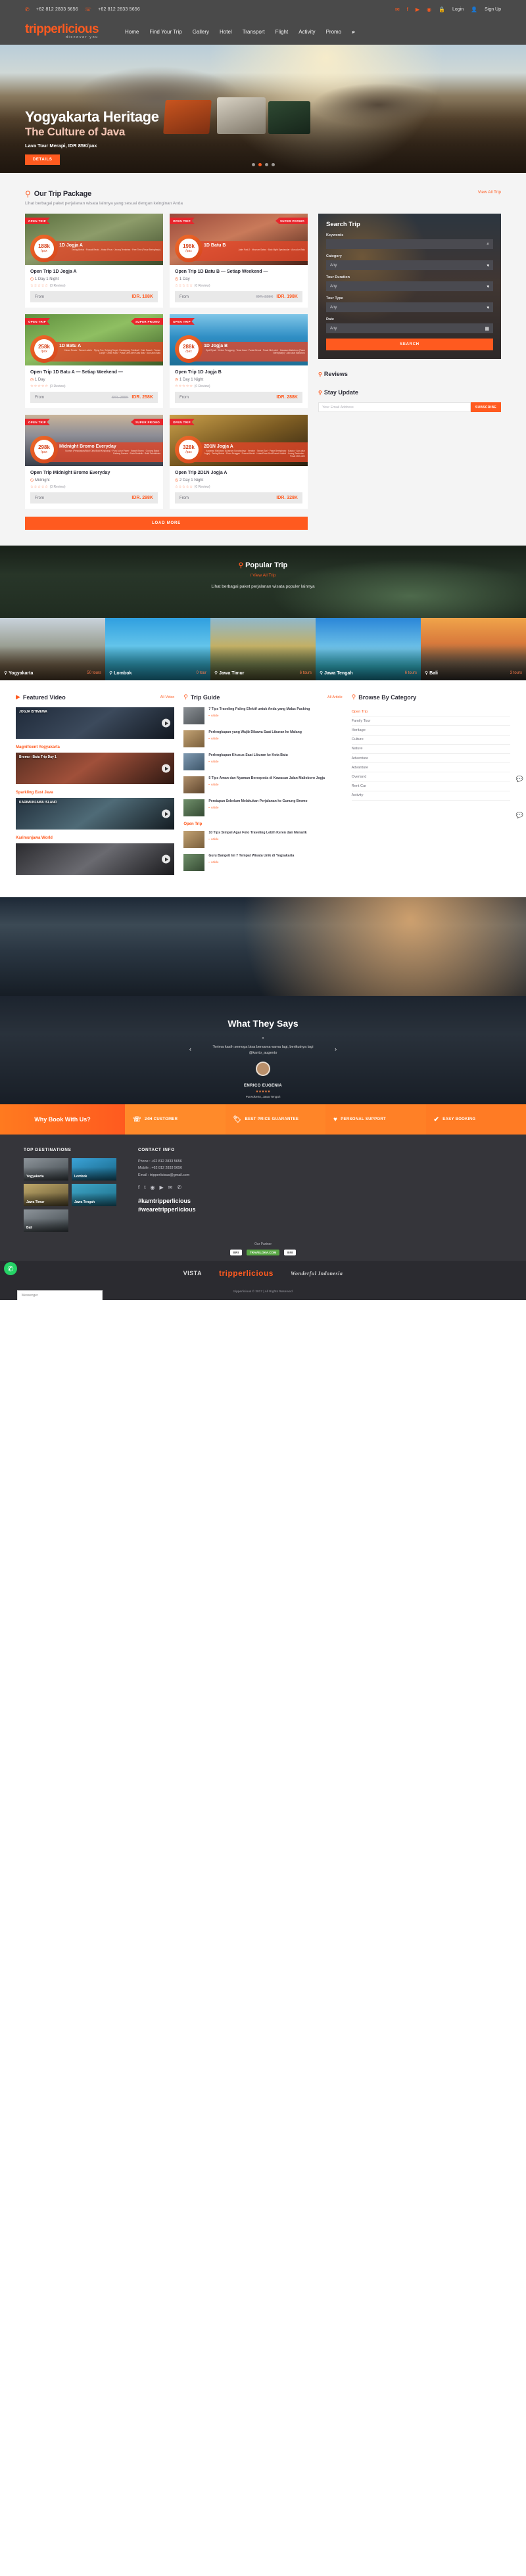 The width and height of the screenshot is (526, 2576). What do you see at coordinates (343, 225) in the screenshot?
I see `search-trip-title: Search Trip` at bounding box center [343, 225].